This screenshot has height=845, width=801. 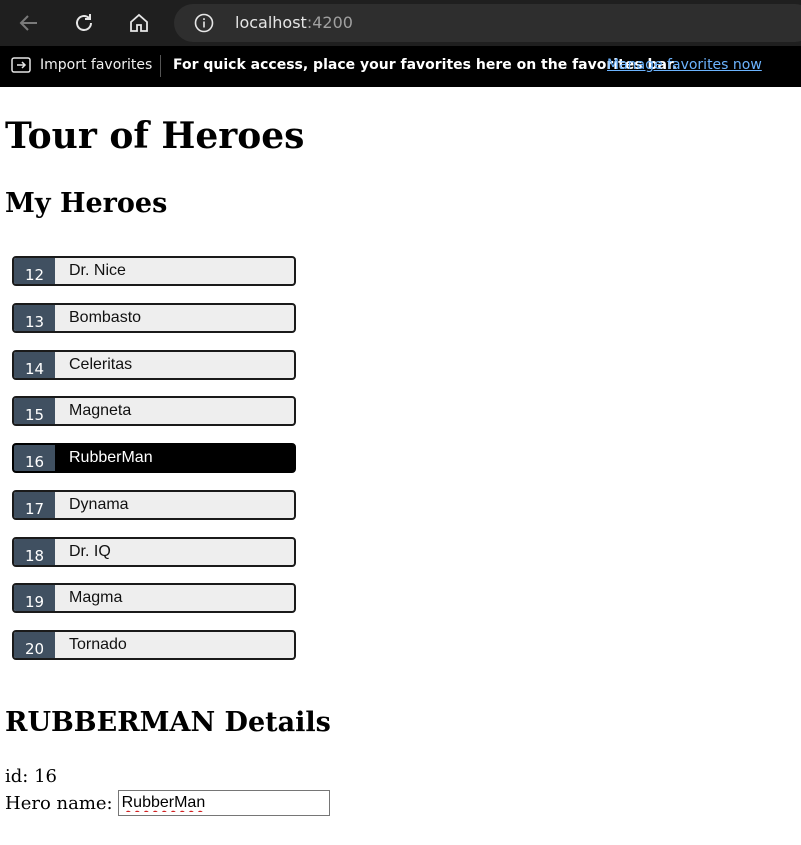 What do you see at coordinates (98, 644) in the screenshot?
I see `hero-name: Tornado` at bounding box center [98, 644].